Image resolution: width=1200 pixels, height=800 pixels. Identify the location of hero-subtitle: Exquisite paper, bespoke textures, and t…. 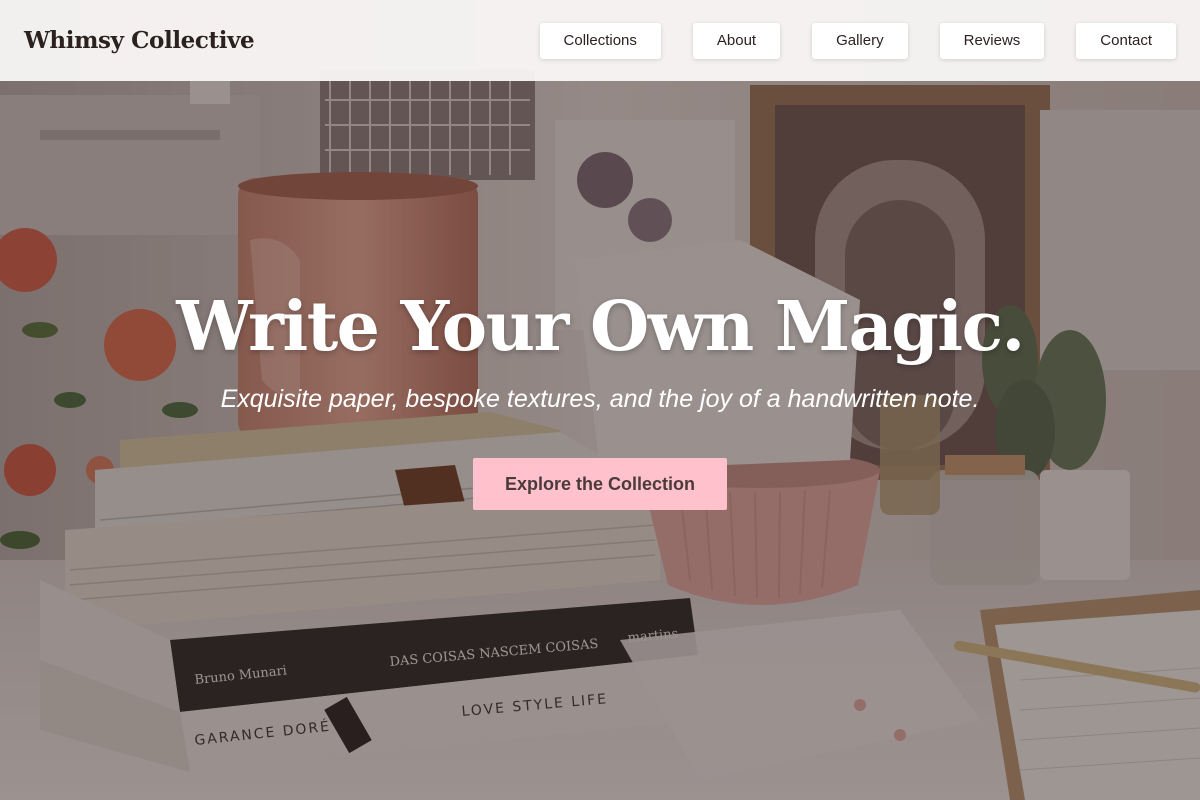
(600, 399).